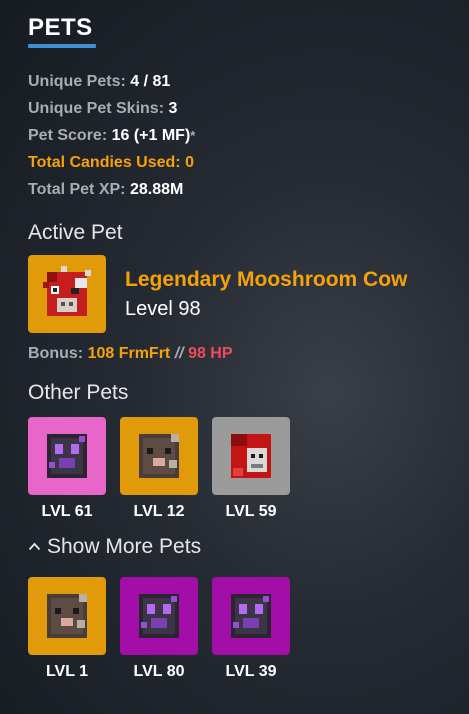 The width and height of the screenshot is (469, 714). I want to click on pets-title: PETS, so click(60, 27).